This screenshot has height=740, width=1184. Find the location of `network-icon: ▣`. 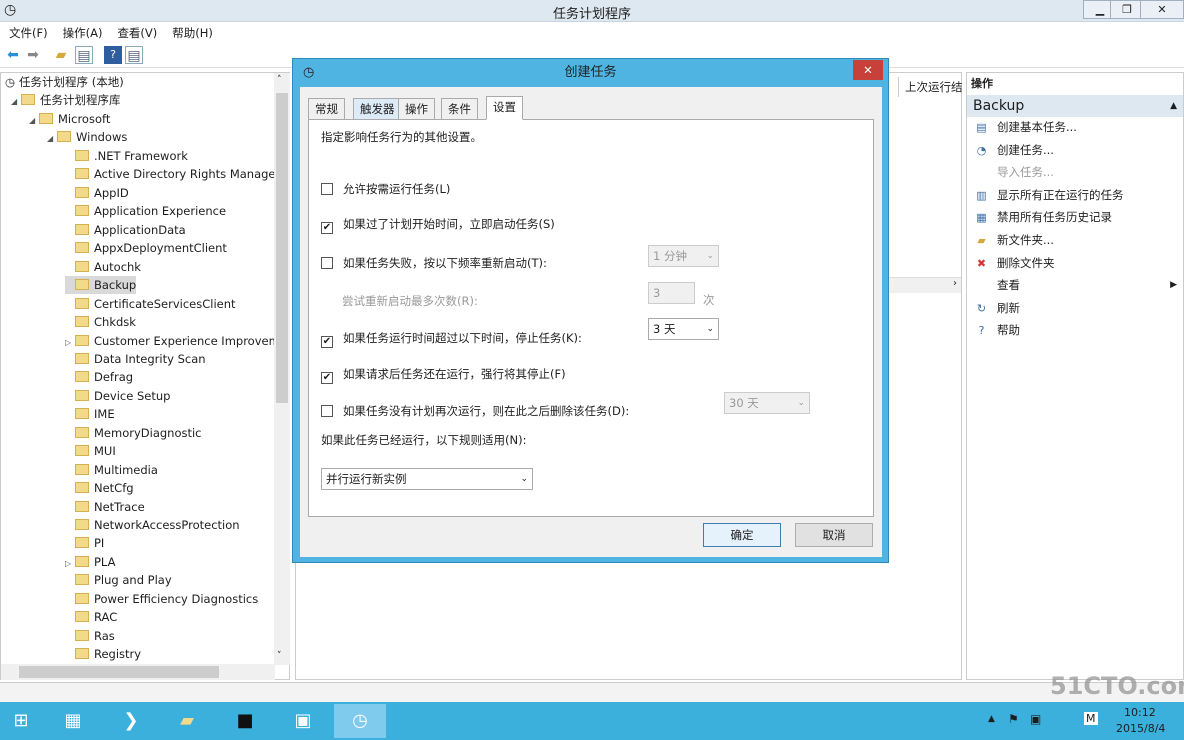

network-icon: ▣ is located at coordinates (303, 721).